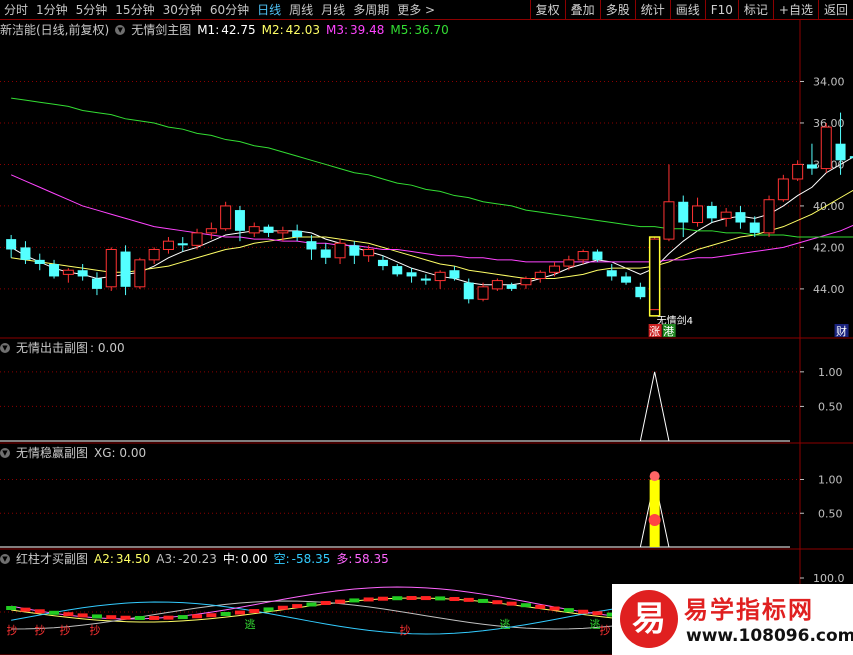 The height and width of the screenshot is (655, 853). I want to click on tag-cai: 财, so click(841, 331).